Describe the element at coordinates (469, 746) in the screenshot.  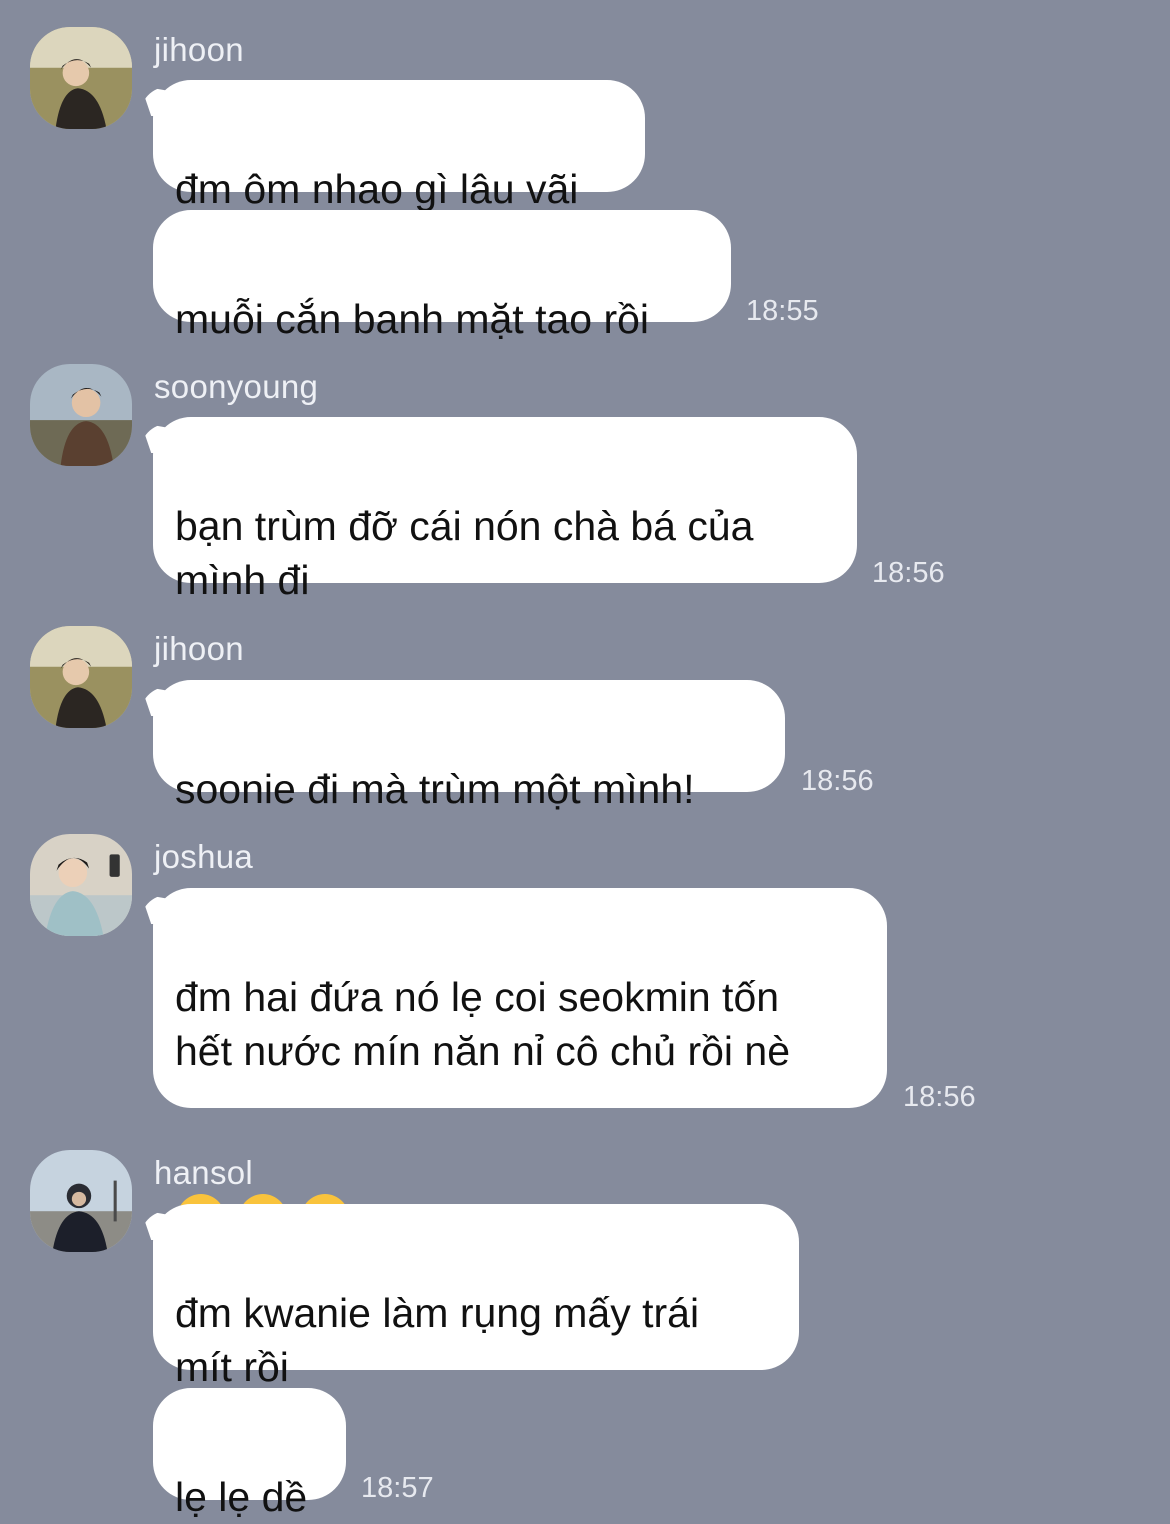
I see `message-bubble: soonie đi mà trùm một mình!` at that location.